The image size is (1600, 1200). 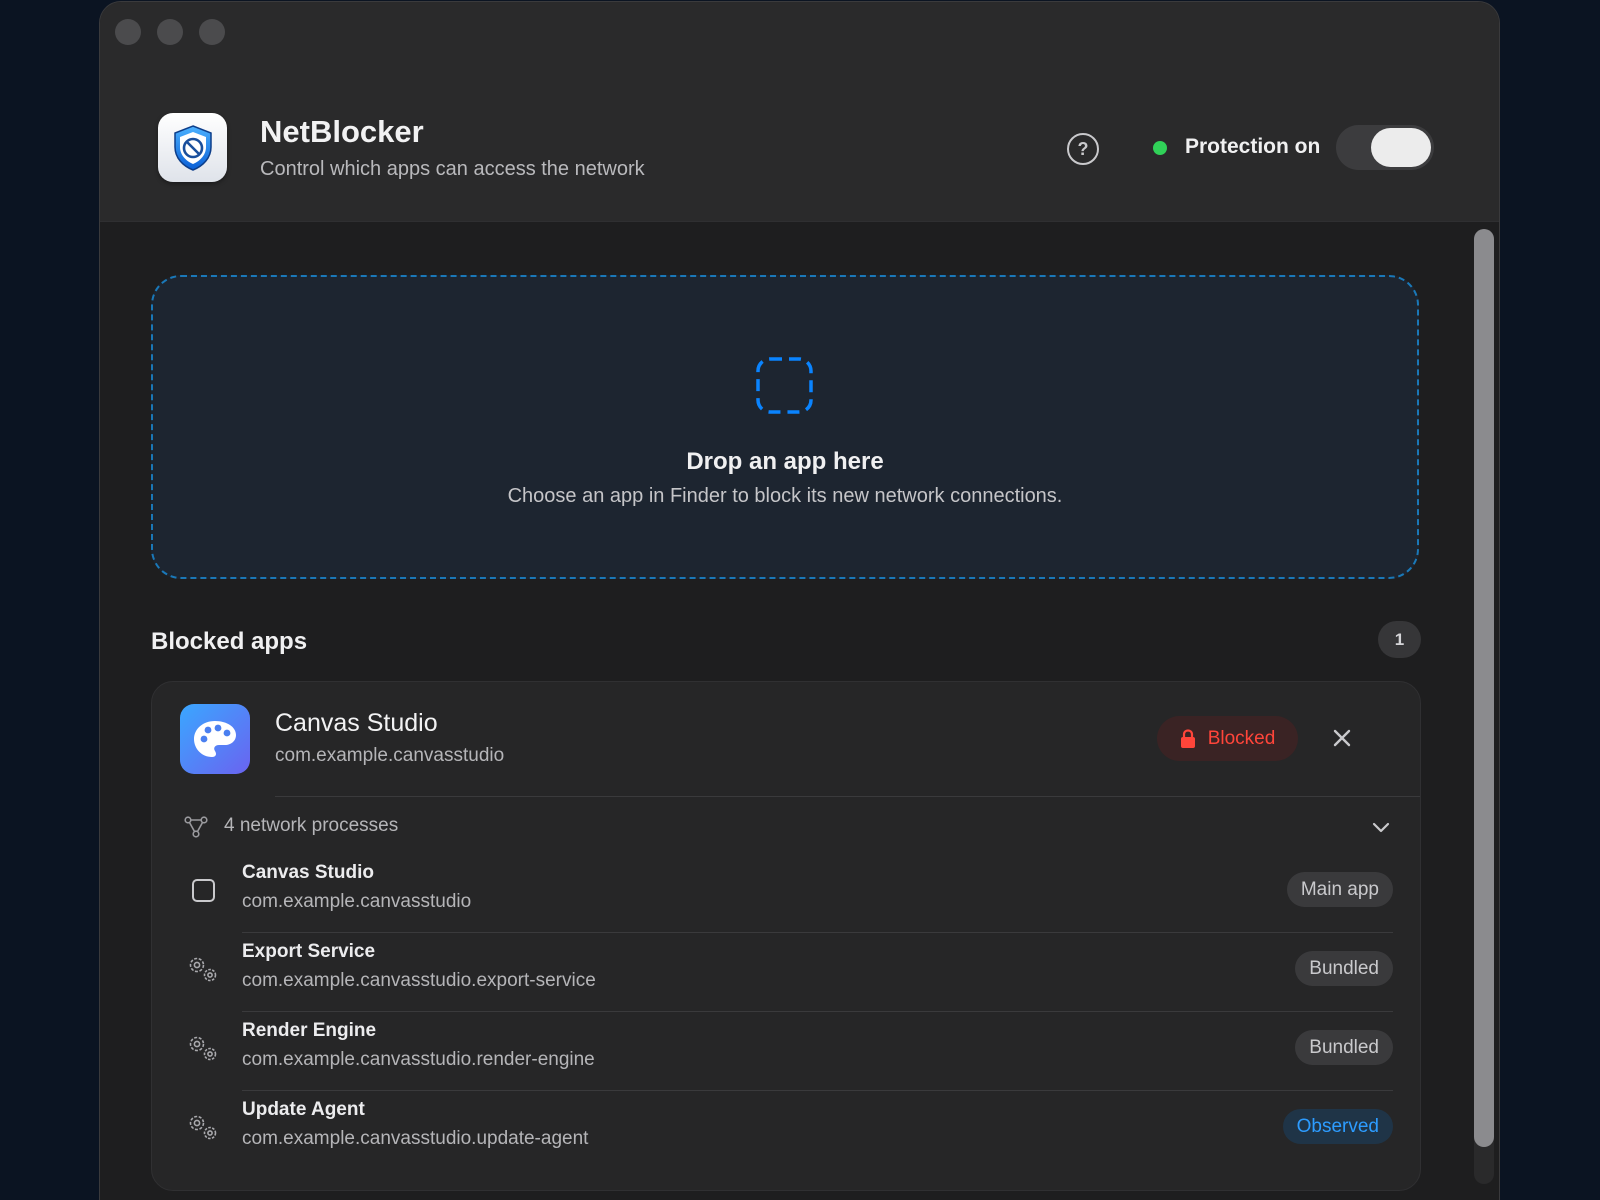 I want to click on shield-icon, so click(x=192, y=147).